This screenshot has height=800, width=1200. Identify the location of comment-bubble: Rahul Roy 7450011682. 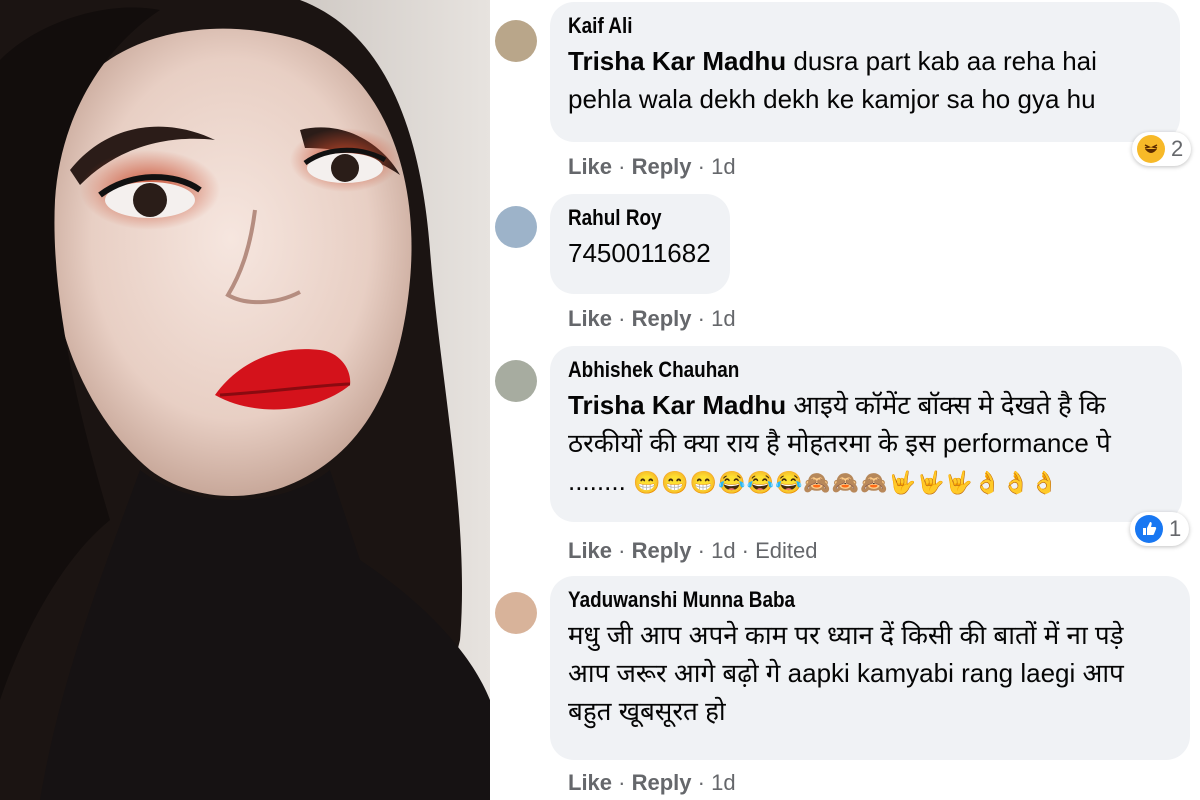
(640, 244).